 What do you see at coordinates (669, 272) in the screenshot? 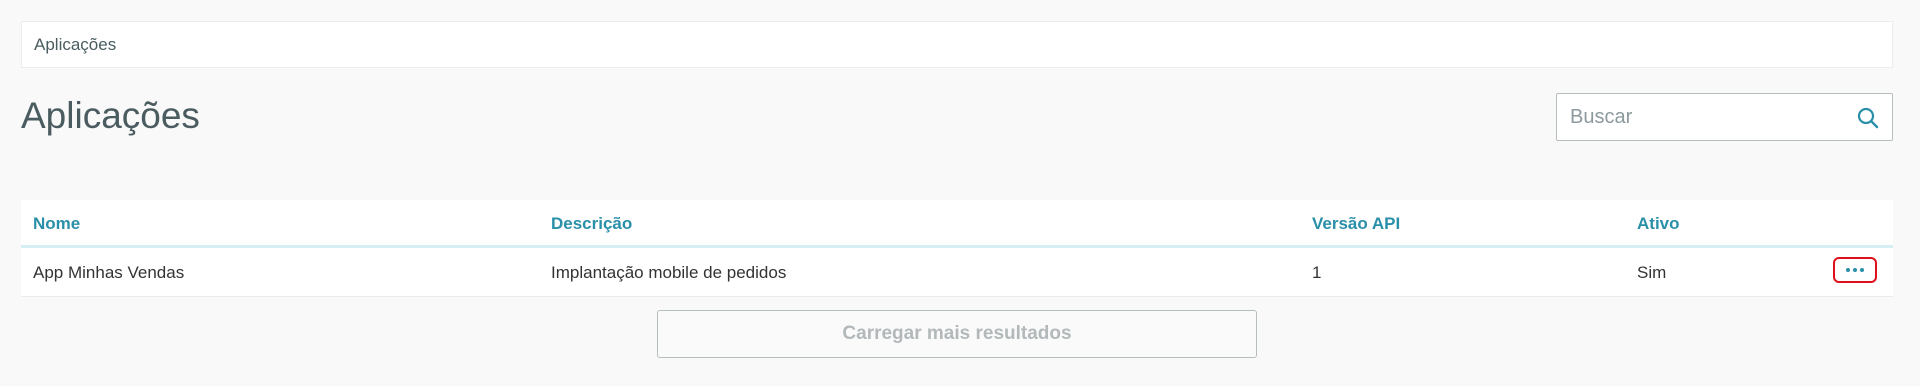
I see `cell-descricao: Implantação mobile de pedidos` at bounding box center [669, 272].